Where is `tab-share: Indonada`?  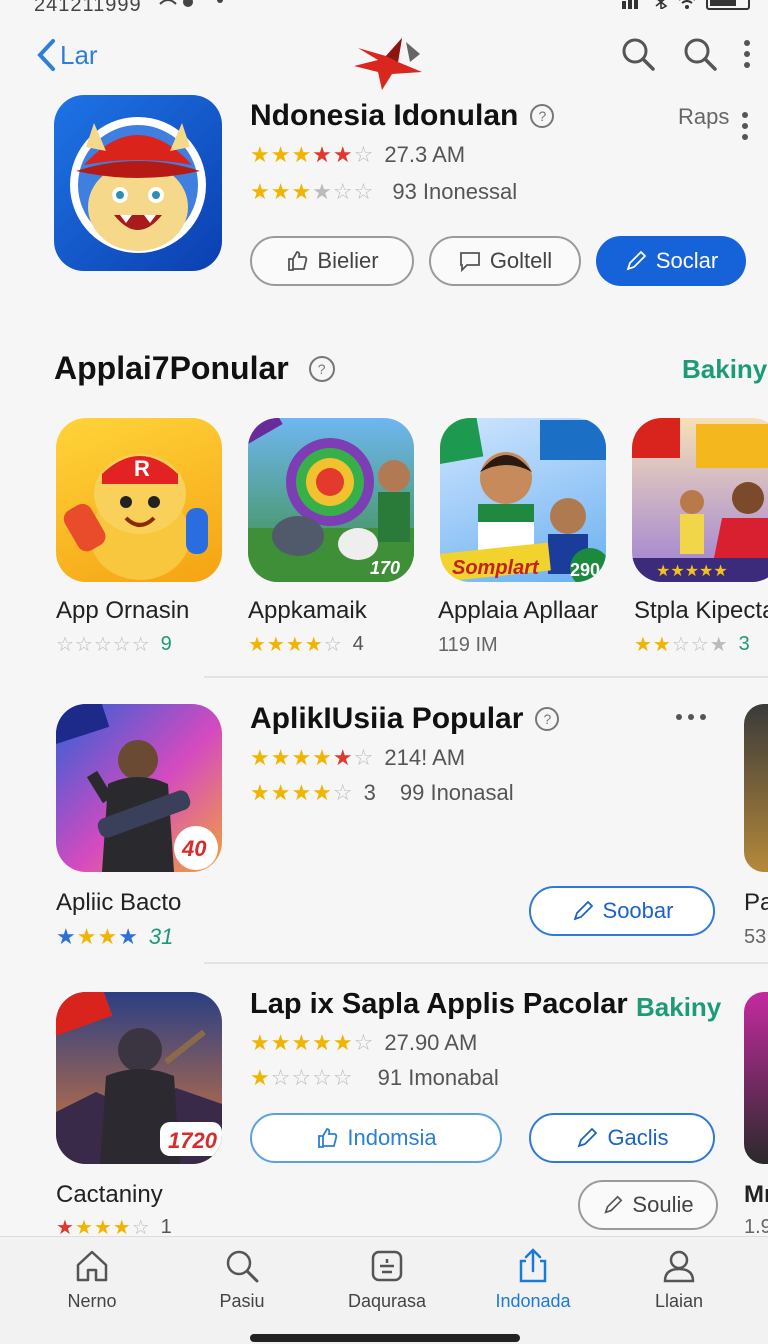
tab-share: Indonada is located at coordinates (533, 1279).